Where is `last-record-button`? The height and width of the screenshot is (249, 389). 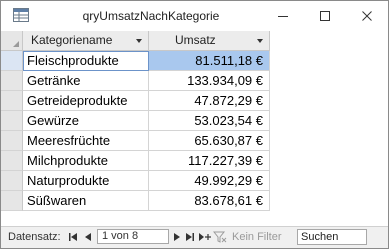 last-record-button is located at coordinates (190, 237).